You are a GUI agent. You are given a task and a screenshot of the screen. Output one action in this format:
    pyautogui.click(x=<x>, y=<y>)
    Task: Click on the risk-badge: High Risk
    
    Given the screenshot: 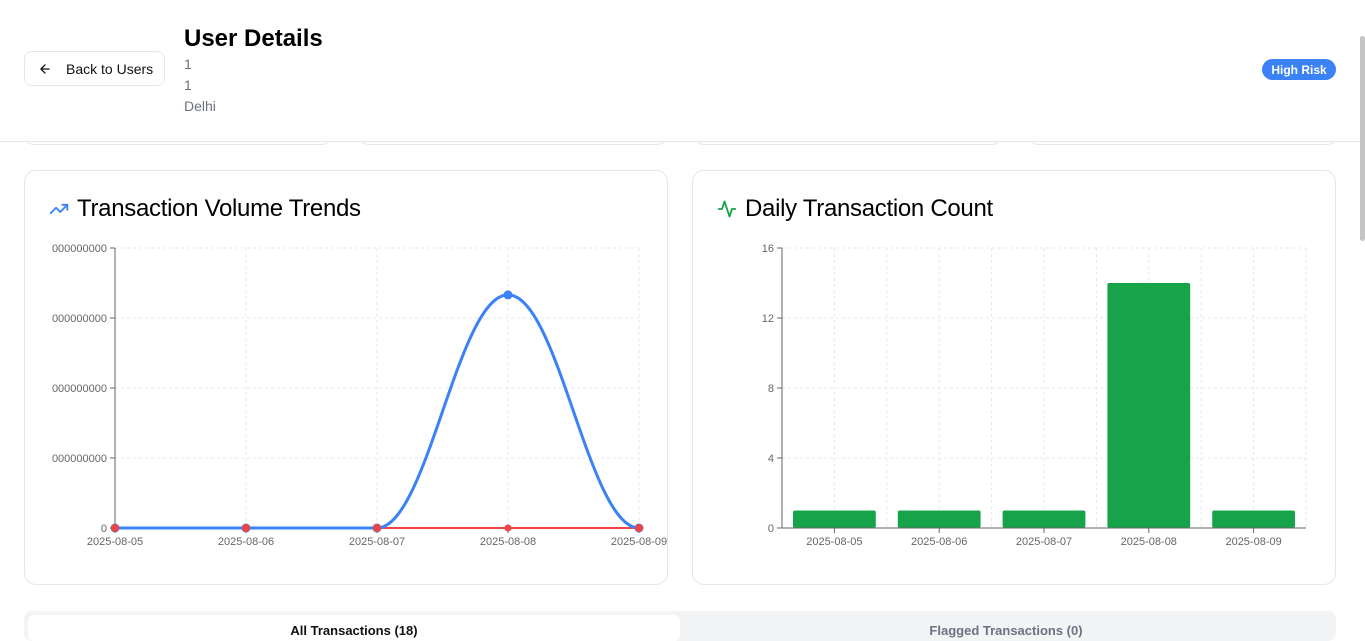 What is the action you would take?
    pyautogui.click(x=1299, y=69)
    